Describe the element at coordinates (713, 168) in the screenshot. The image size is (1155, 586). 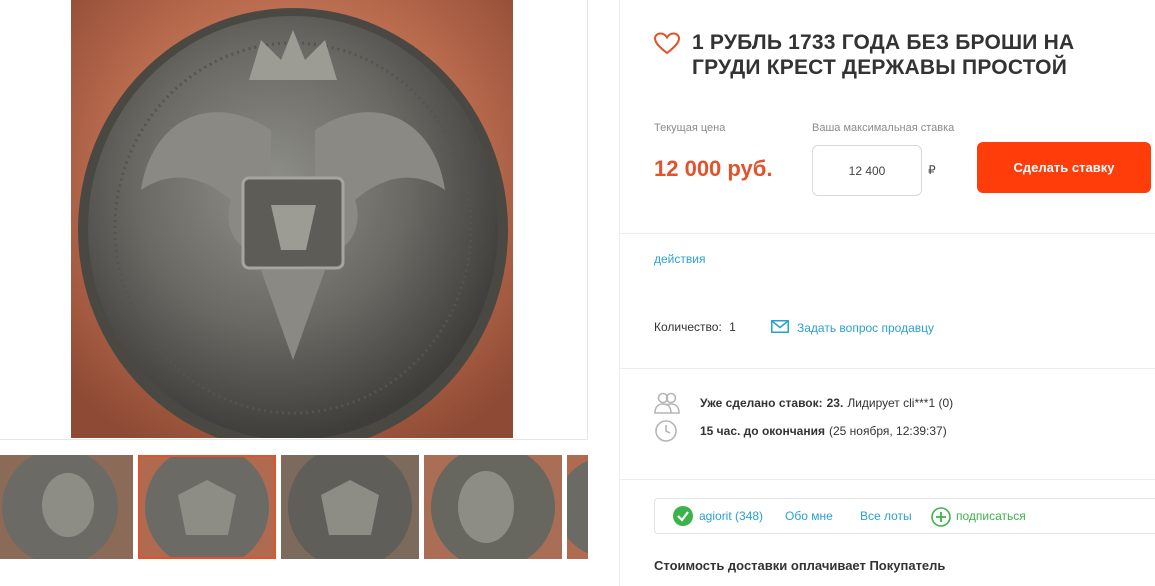
I see `current-price: 12 000 руб.` at that location.